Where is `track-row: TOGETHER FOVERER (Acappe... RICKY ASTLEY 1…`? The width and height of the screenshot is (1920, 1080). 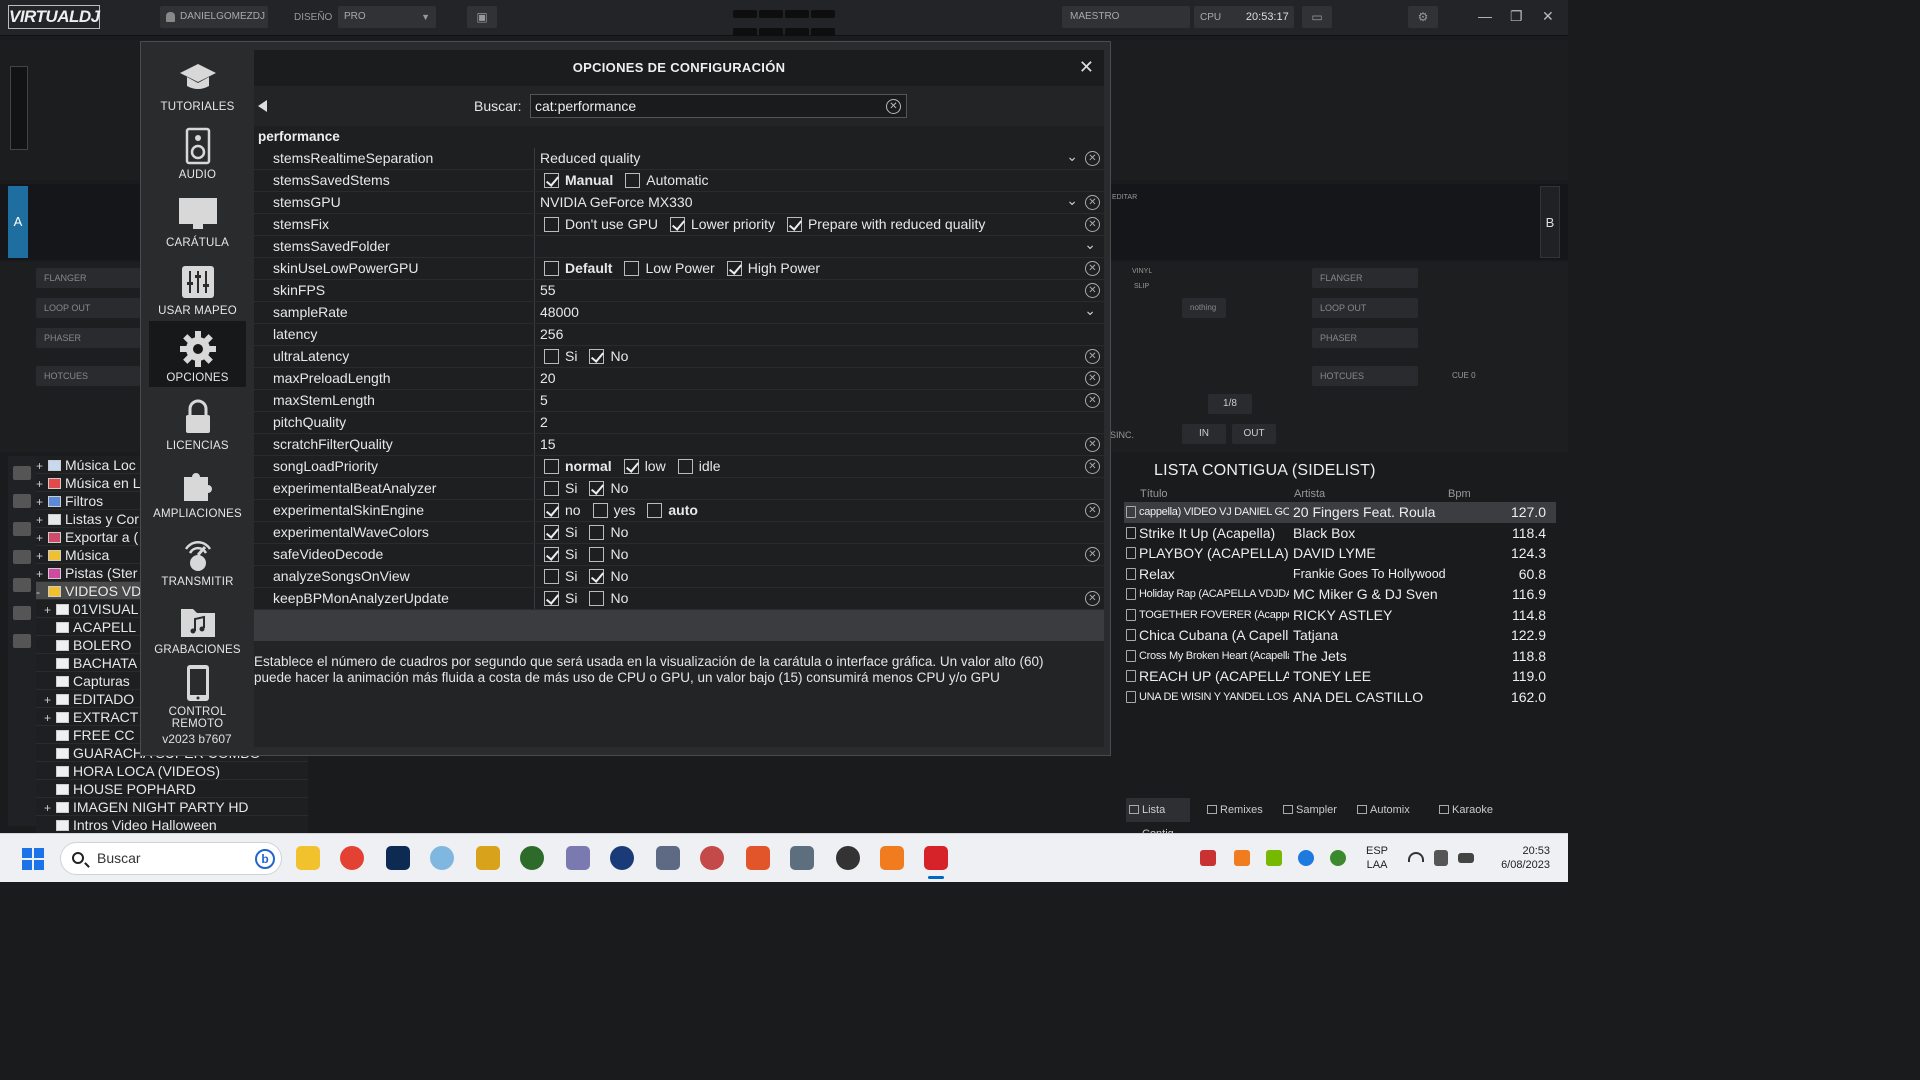 track-row: TOGETHER FOVERER (Acappe... RICKY ASTLEY 1… is located at coordinates (1340, 615).